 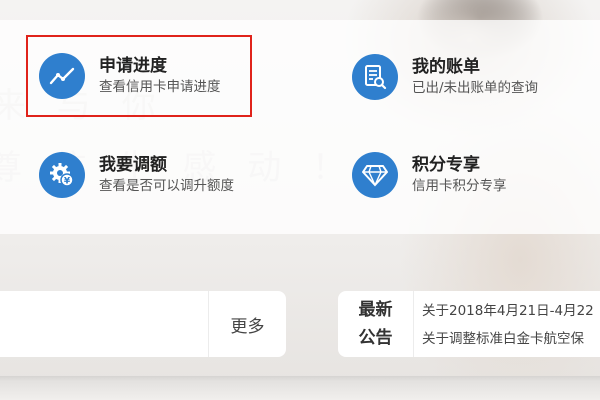 I want to click on bill-search-icon, so click(x=375, y=77).